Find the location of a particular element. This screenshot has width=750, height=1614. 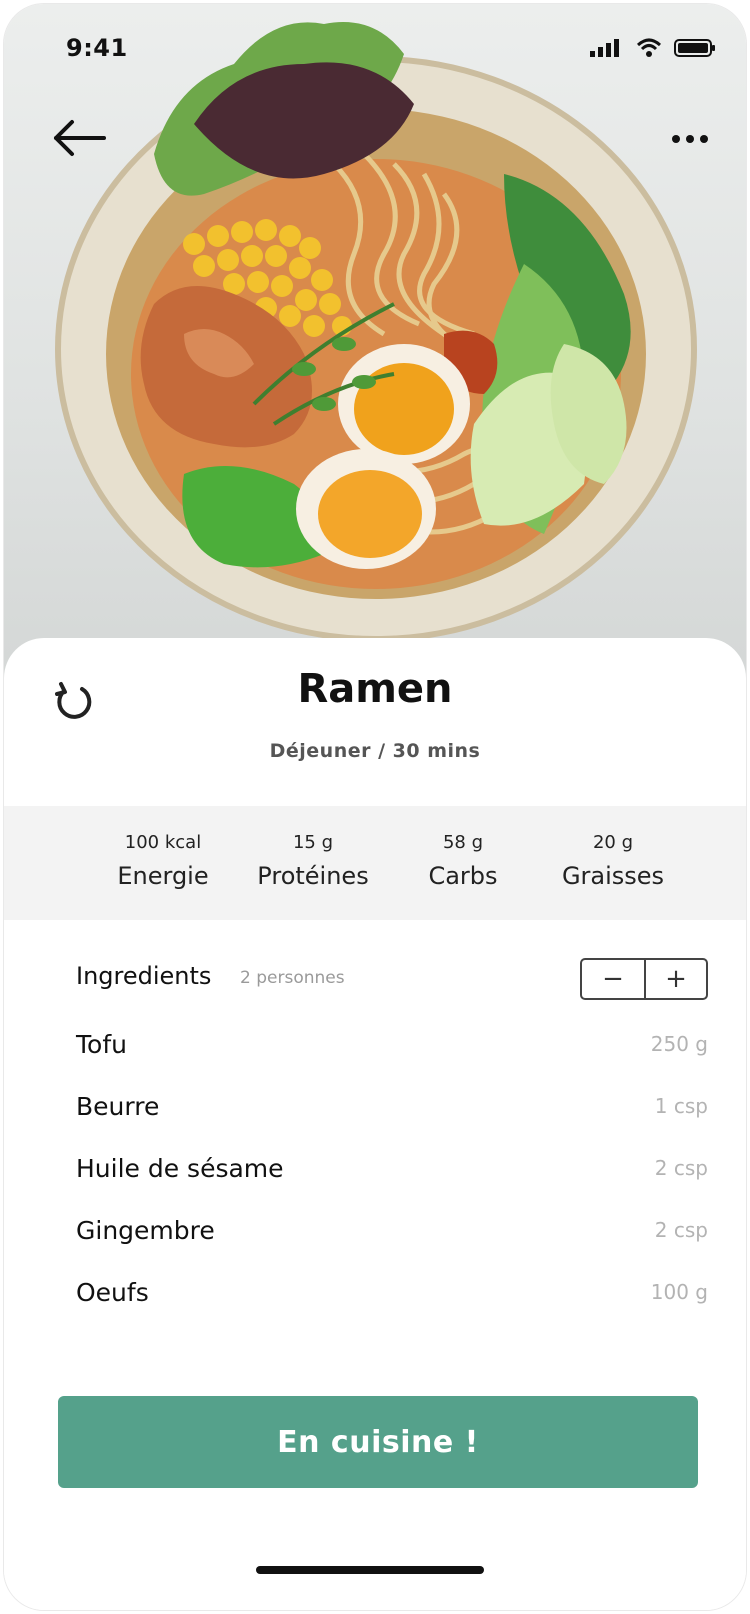

back-button is located at coordinates (78, 138).